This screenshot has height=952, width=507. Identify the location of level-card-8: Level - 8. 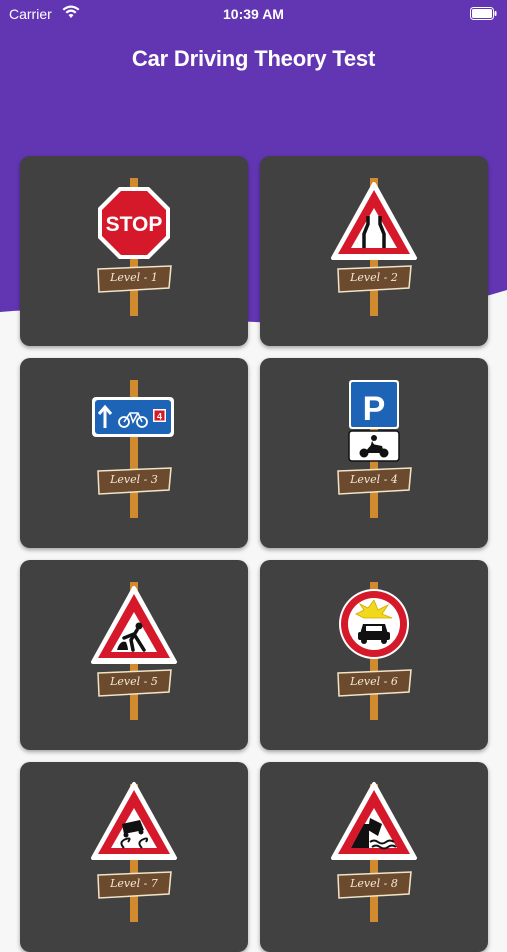
(374, 857).